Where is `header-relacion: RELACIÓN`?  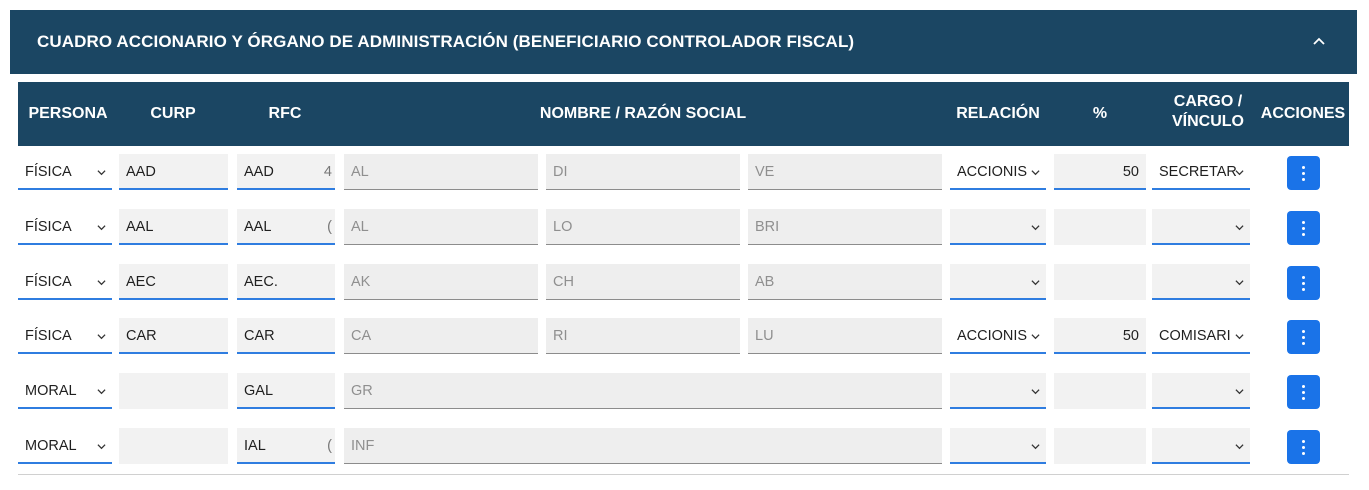 header-relacion: RELACIÓN is located at coordinates (998, 113).